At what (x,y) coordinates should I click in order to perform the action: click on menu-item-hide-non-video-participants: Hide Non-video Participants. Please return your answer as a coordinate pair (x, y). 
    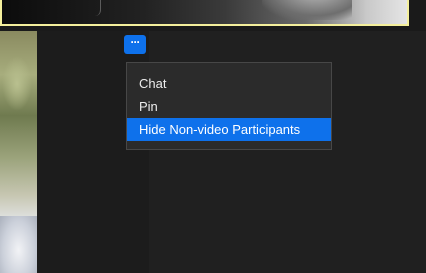
    Looking at the image, I should click on (229, 129).